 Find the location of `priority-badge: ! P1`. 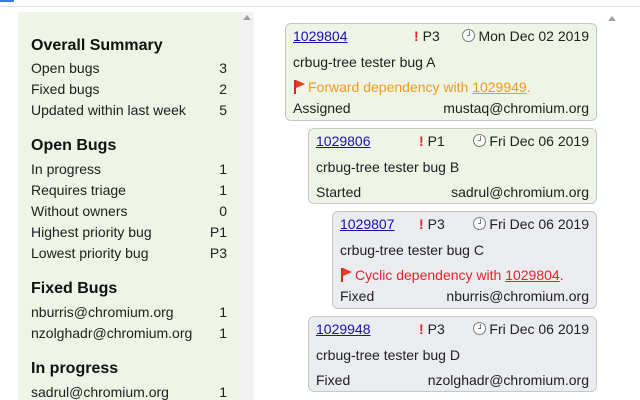

priority-badge: ! P1 is located at coordinates (432, 141).